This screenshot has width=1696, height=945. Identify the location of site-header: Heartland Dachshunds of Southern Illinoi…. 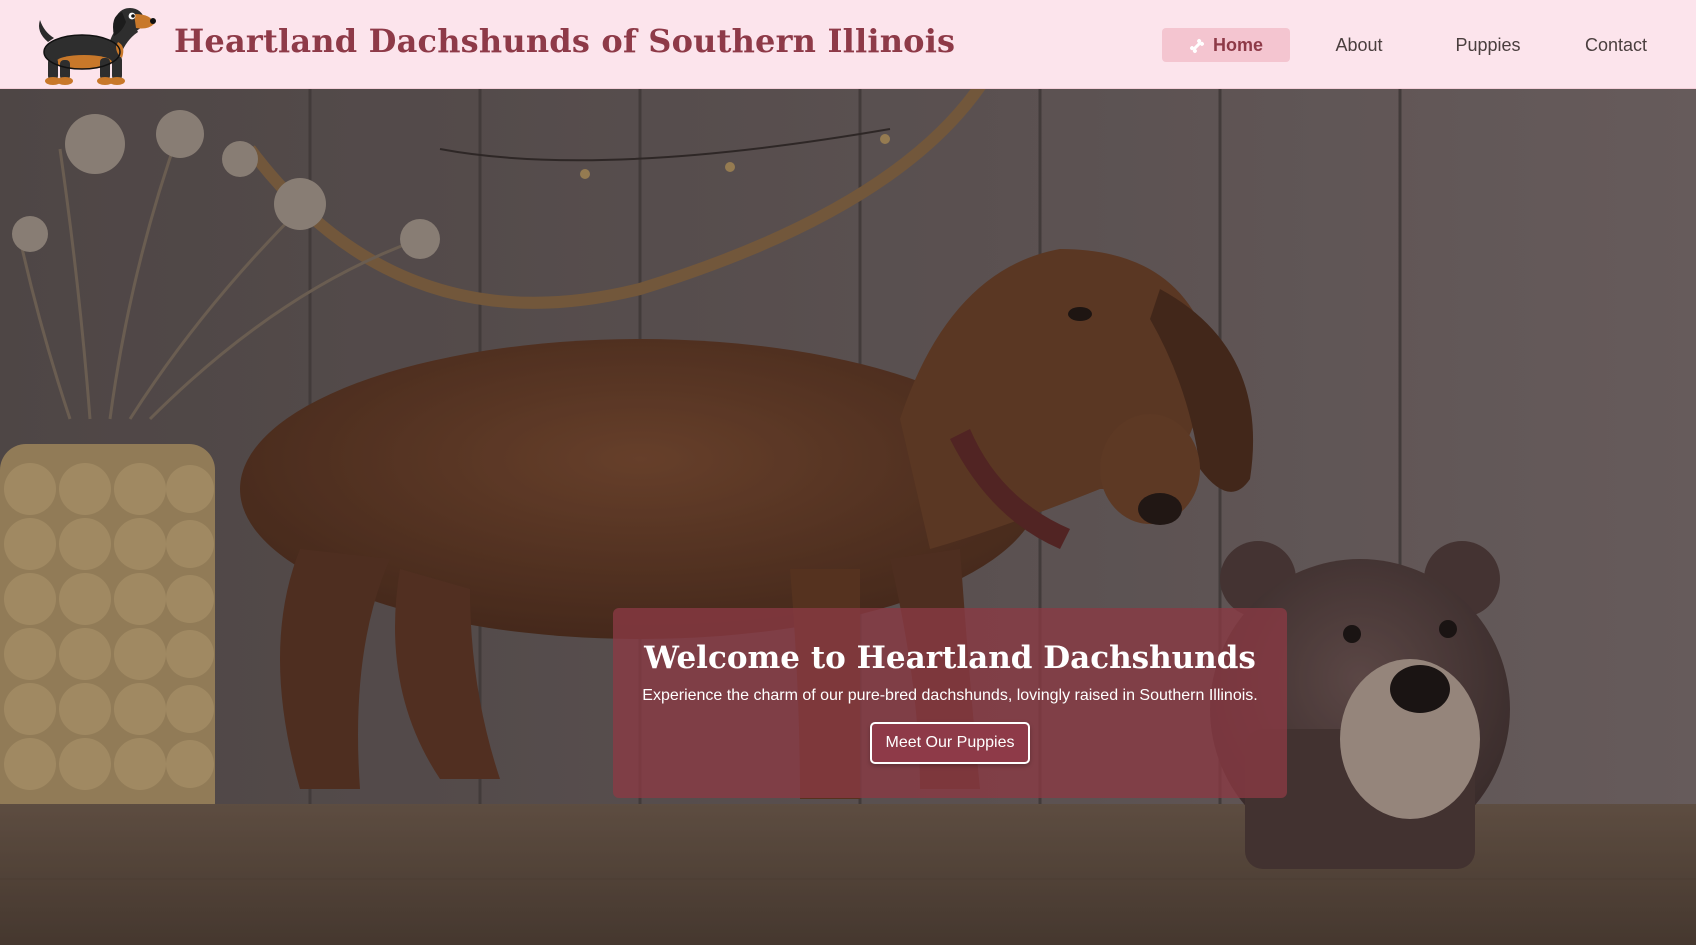
(848, 44).